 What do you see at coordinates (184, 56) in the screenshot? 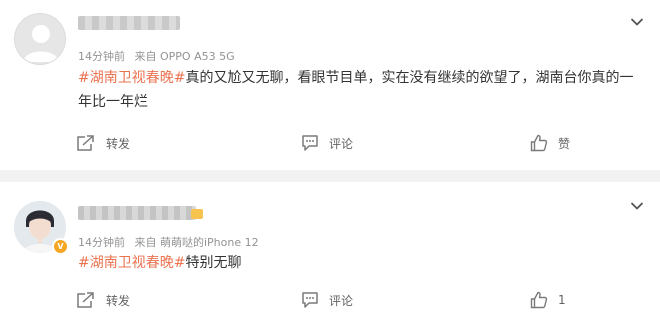
I see `post-source: 来自 OPPO A53 5G` at bounding box center [184, 56].